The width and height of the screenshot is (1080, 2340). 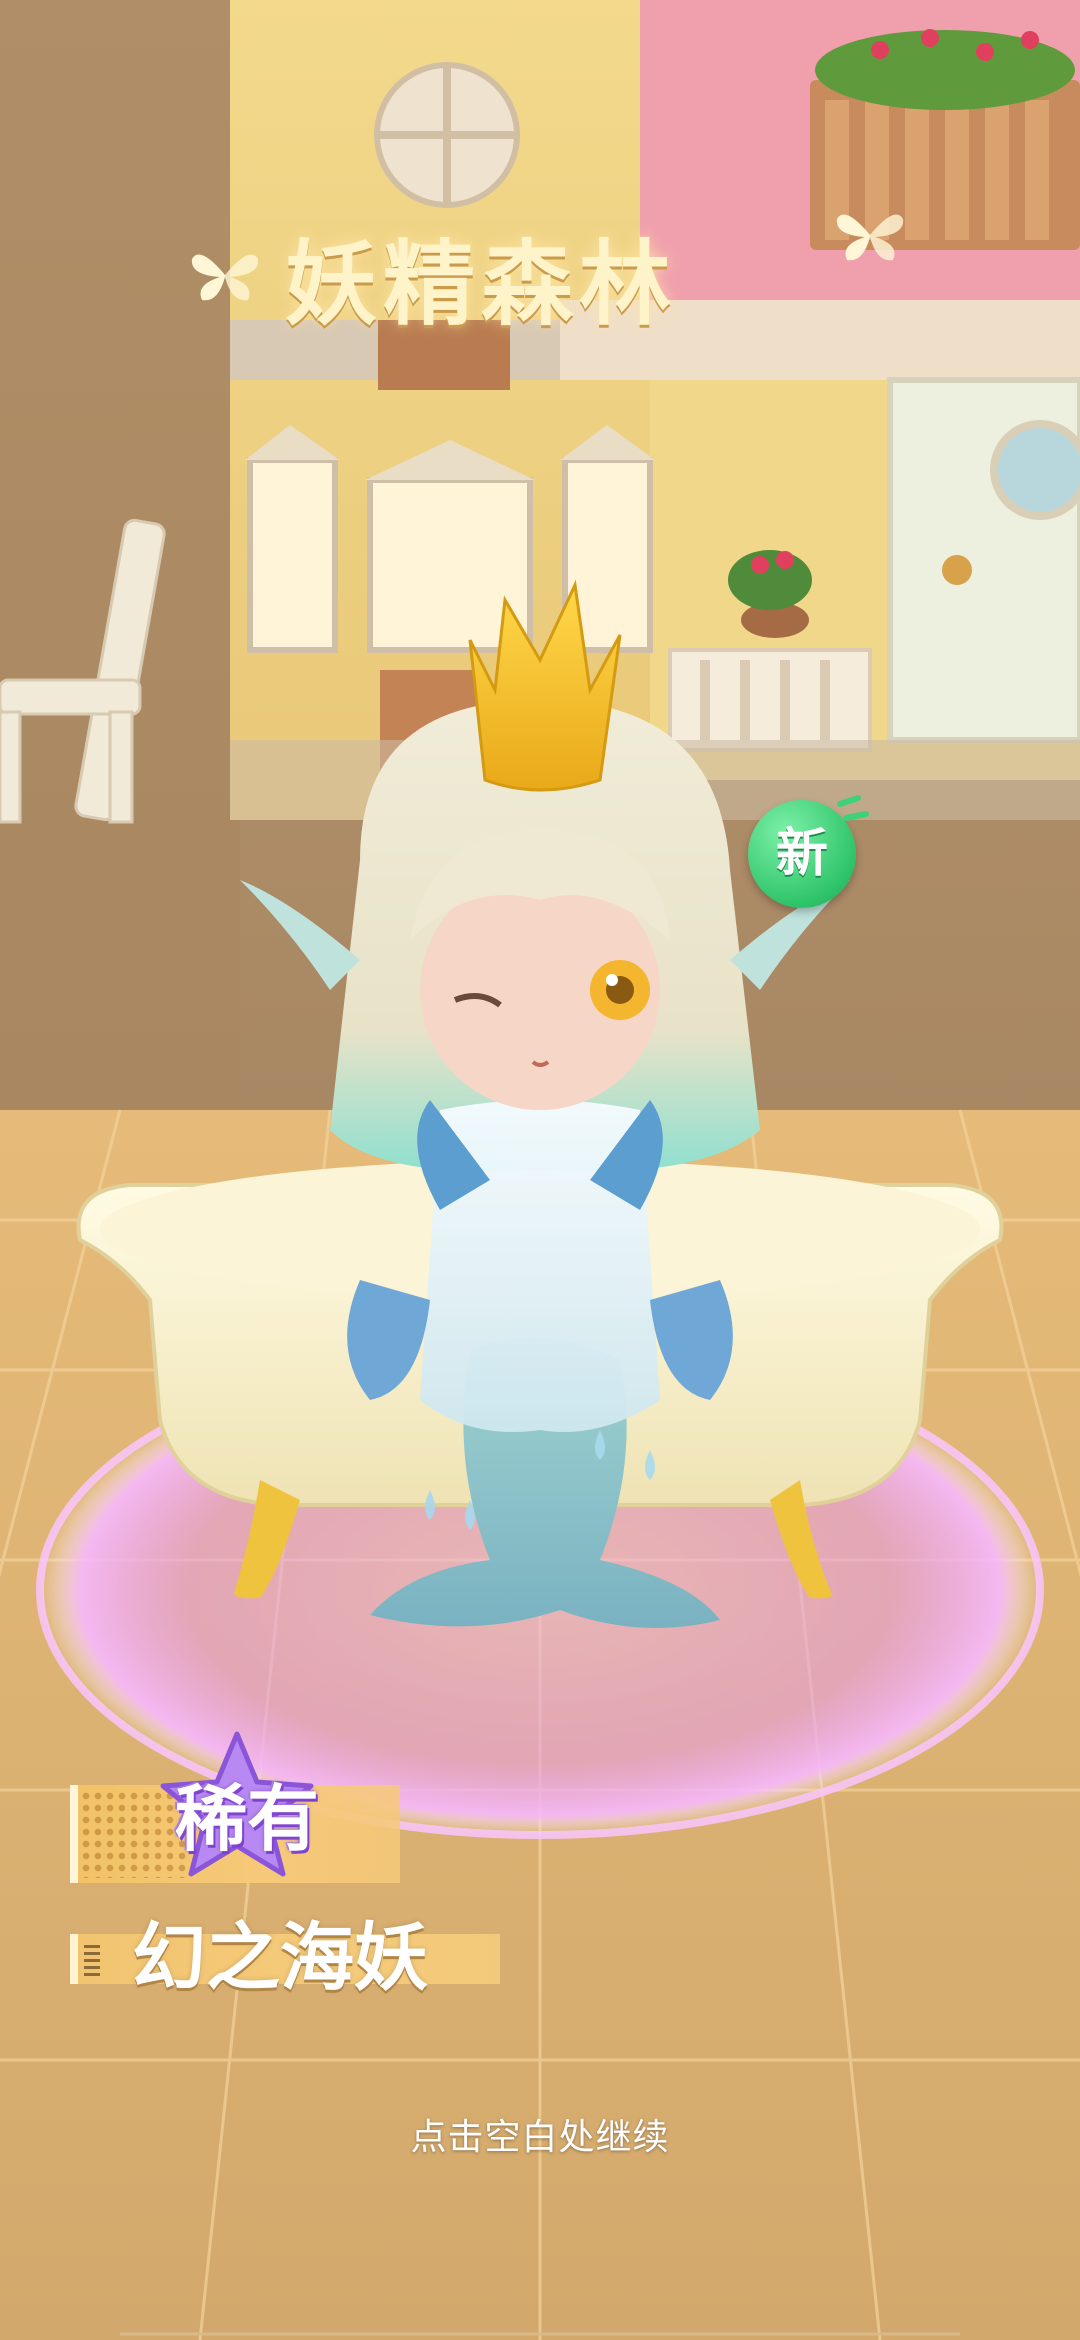 What do you see at coordinates (853, 808) in the screenshot?
I see `sparkle-icon` at bounding box center [853, 808].